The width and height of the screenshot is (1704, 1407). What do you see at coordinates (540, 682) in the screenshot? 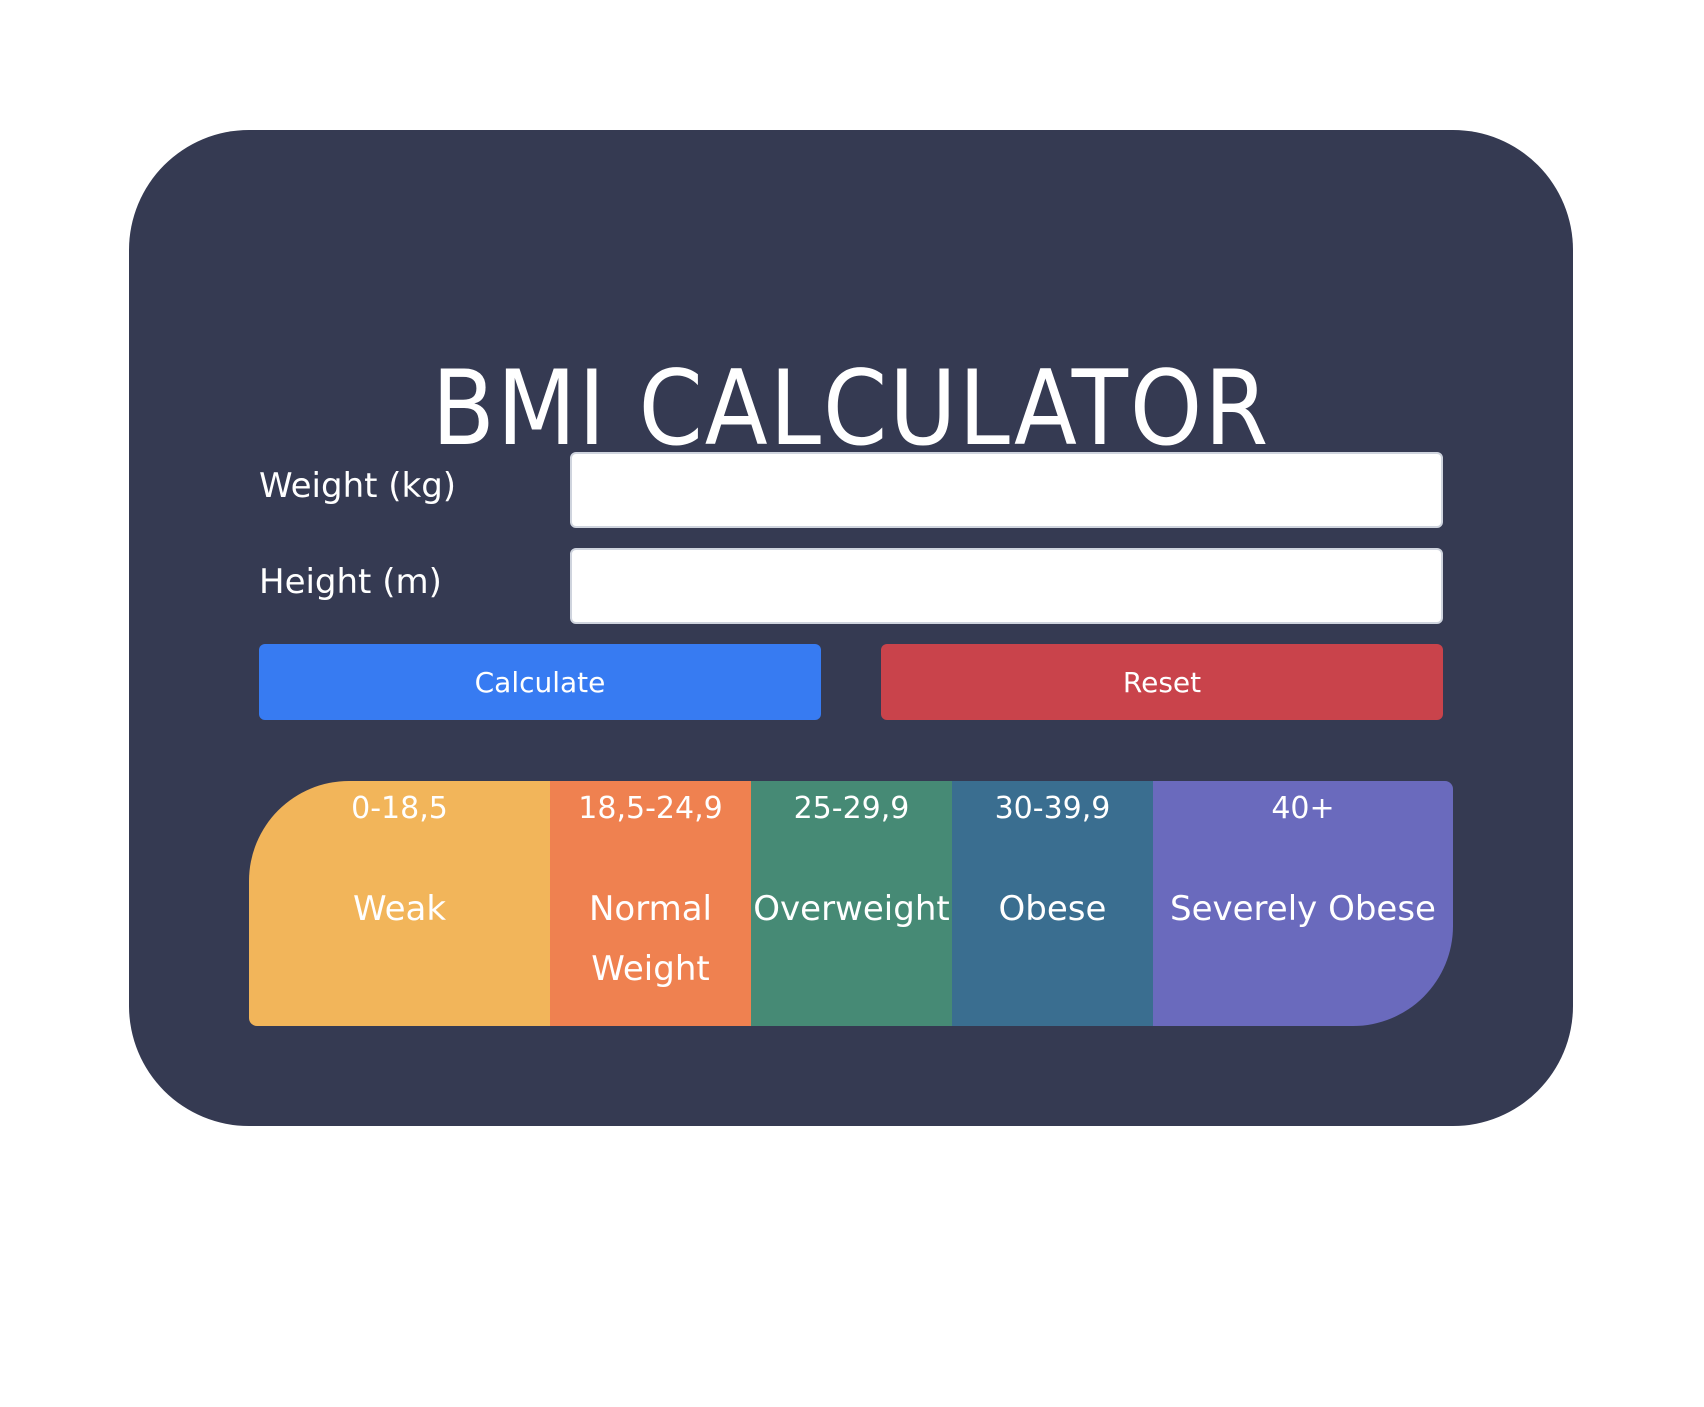
I see `calculate-button: Calculate` at bounding box center [540, 682].